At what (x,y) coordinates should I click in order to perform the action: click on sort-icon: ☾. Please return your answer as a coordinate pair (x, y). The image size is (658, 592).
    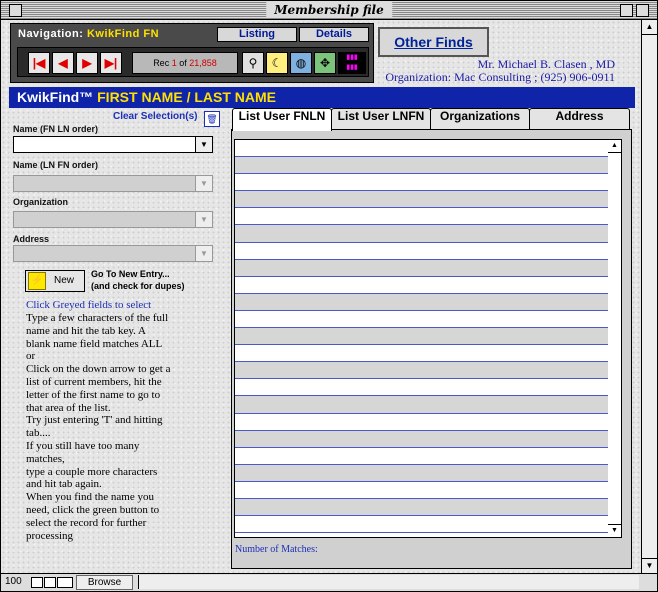
    Looking at the image, I should click on (277, 63).